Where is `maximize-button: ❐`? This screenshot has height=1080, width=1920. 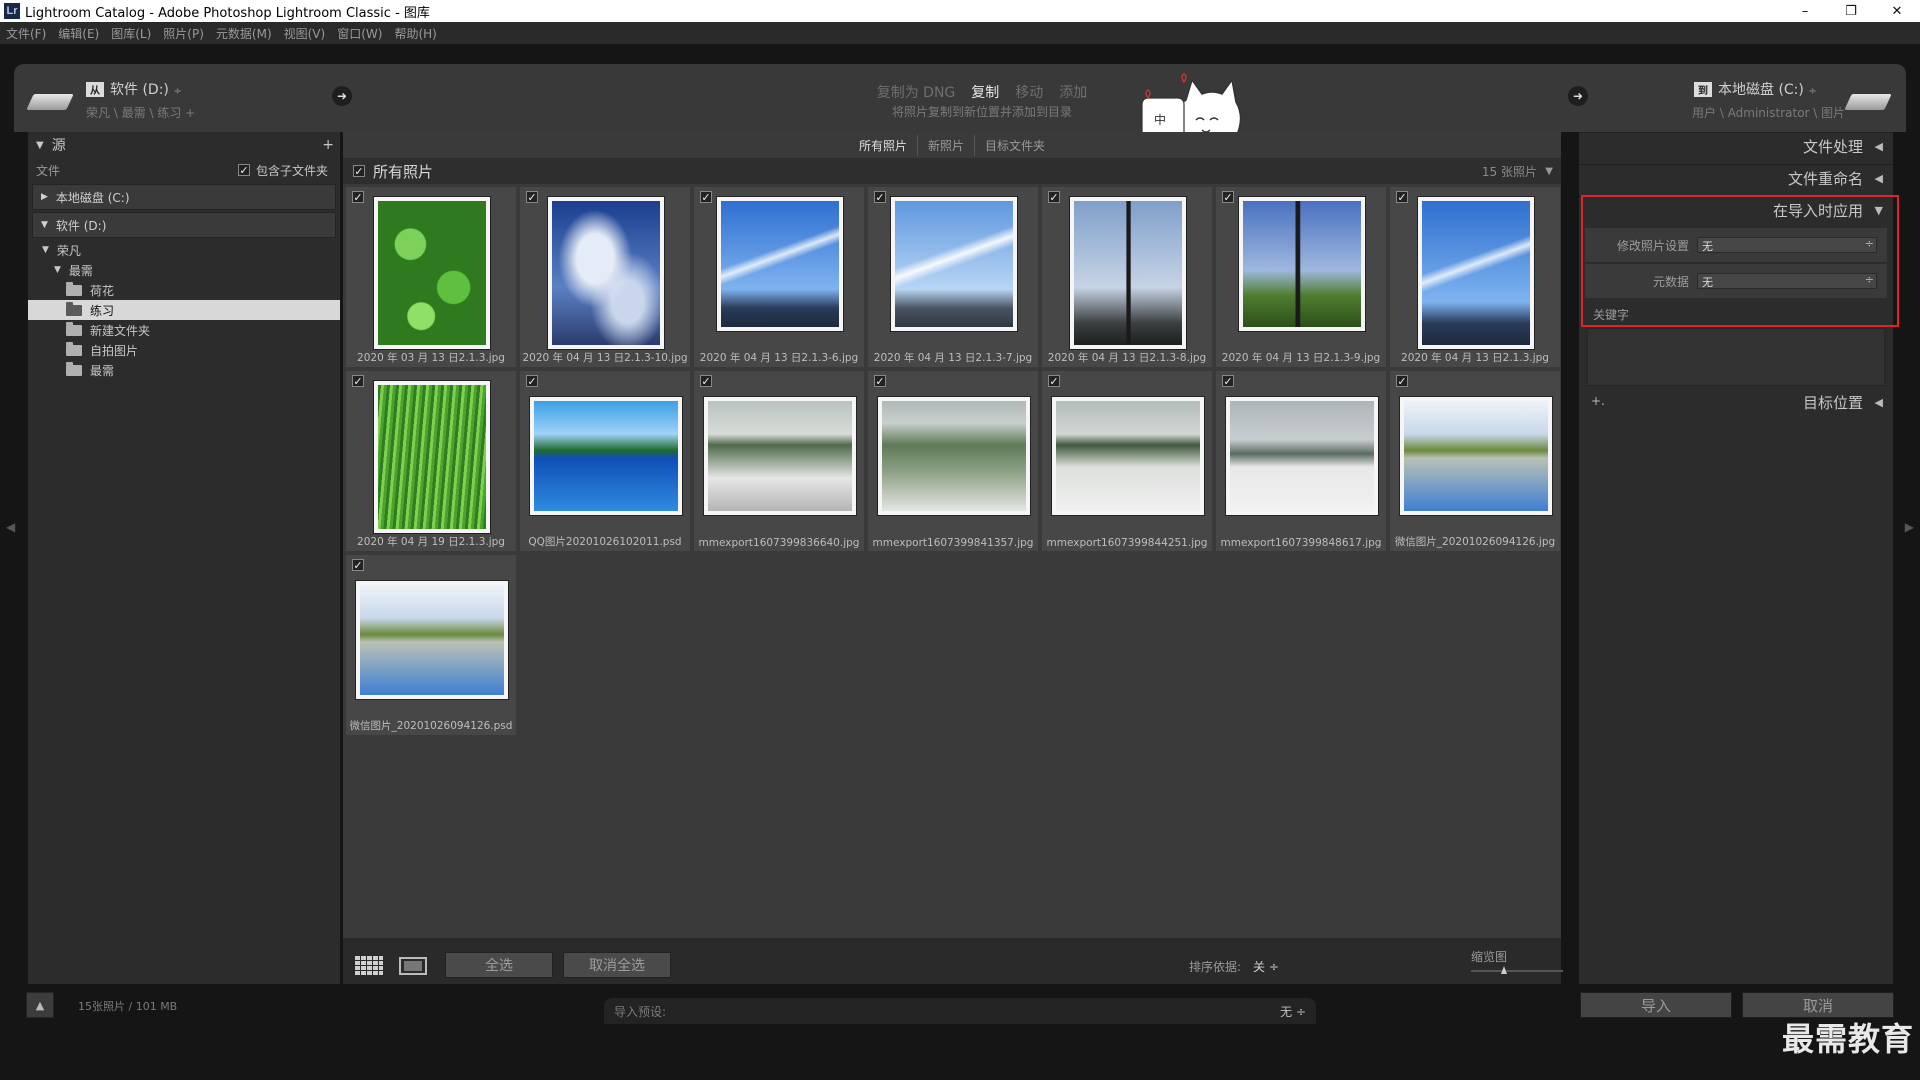 maximize-button: ❐ is located at coordinates (1851, 11).